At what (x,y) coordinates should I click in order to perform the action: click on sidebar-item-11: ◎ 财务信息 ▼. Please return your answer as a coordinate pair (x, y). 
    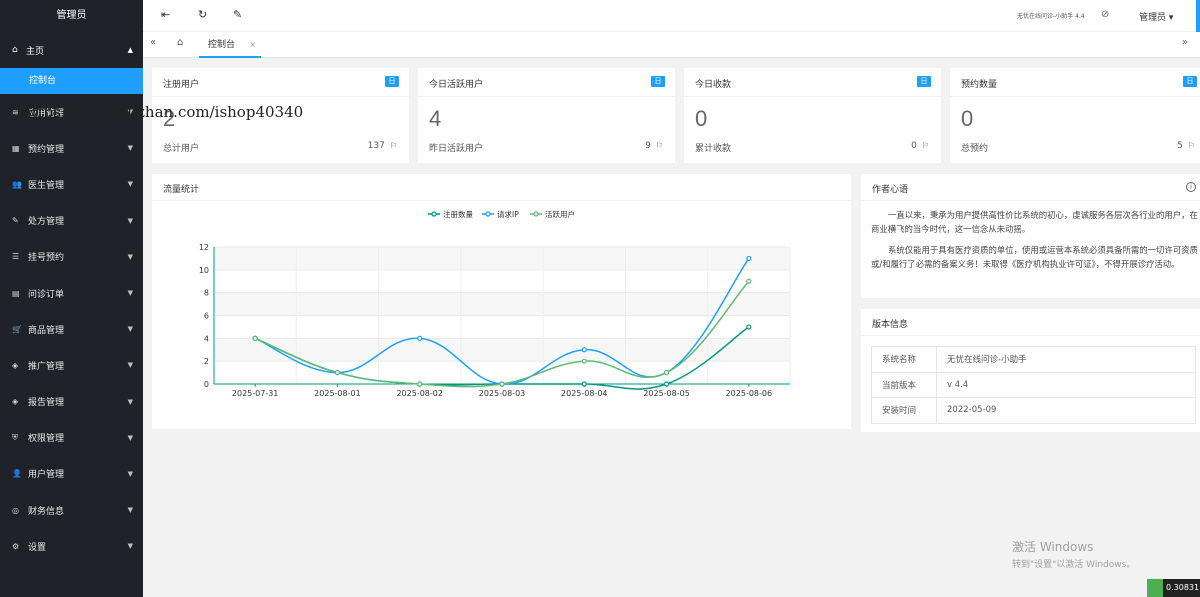
    Looking at the image, I should click on (71, 510).